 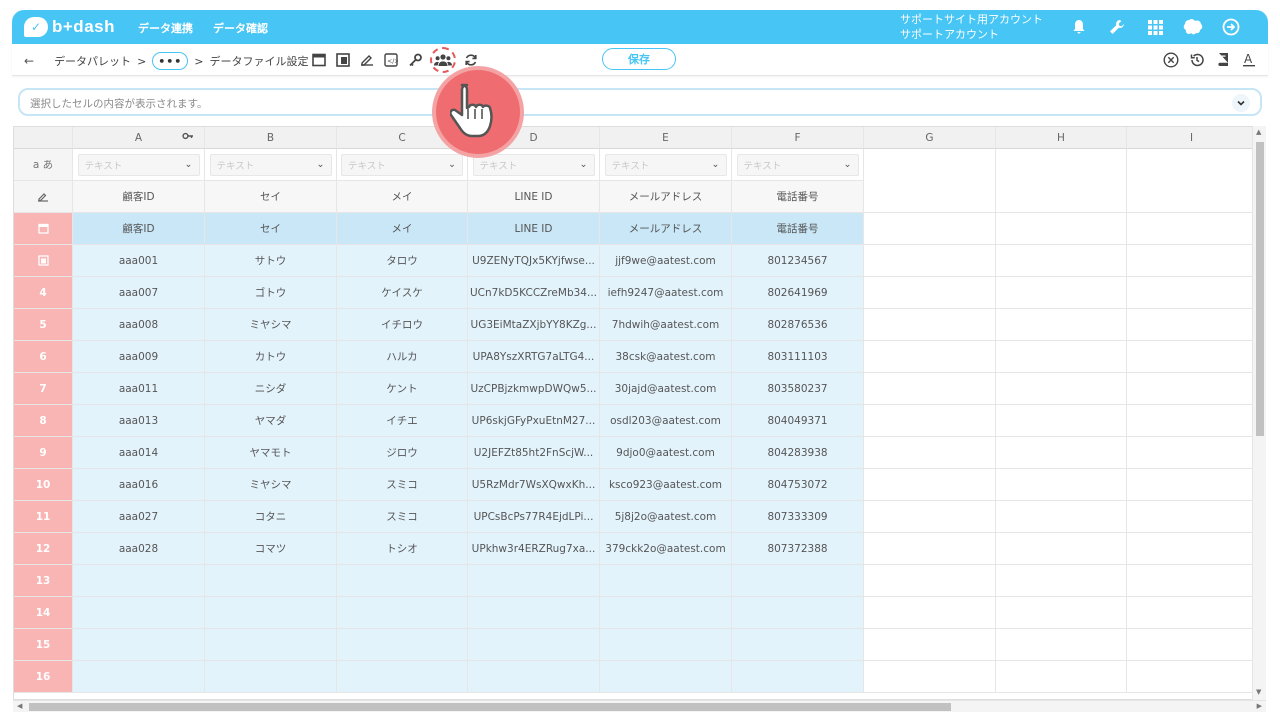 I want to click on table-cell: 802641969, so click(x=798, y=293).